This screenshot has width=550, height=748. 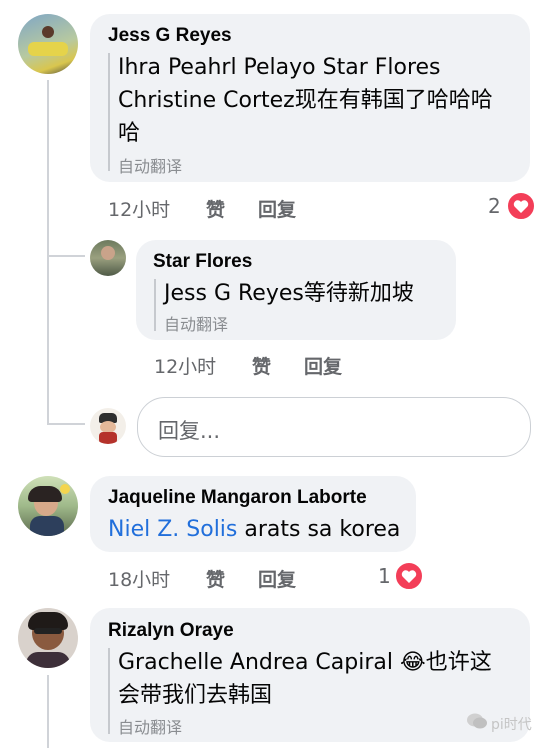 I want to click on comment-text: 会带我们去韩国, so click(x=195, y=695).